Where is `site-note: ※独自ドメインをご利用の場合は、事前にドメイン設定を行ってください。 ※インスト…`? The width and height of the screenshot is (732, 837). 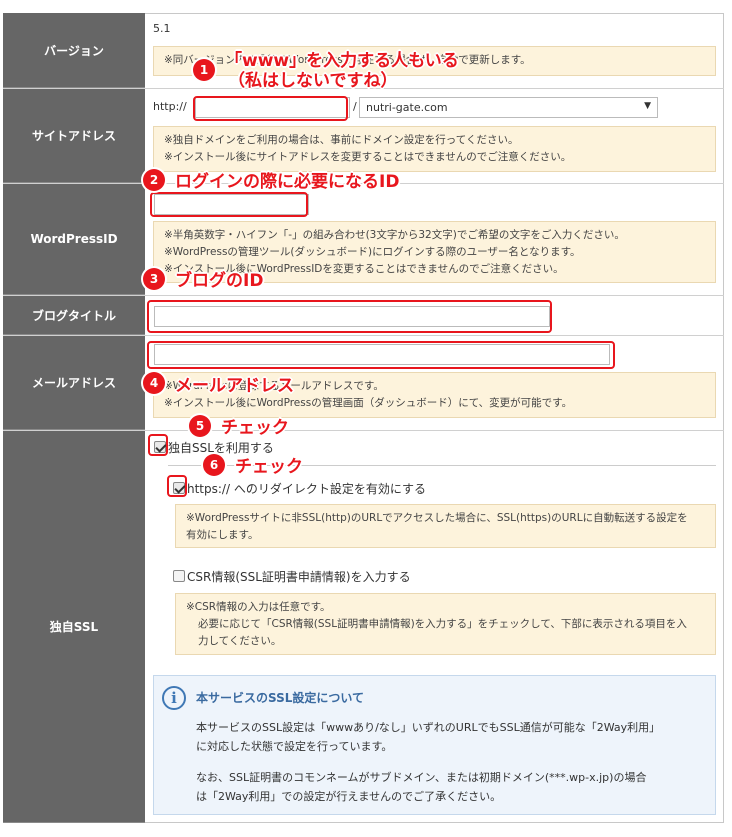 site-note: ※独自ドメインをご利用の場合は、事前にドメイン設定を行ってください。 ※インスト… is located at coordinates (434, 149).